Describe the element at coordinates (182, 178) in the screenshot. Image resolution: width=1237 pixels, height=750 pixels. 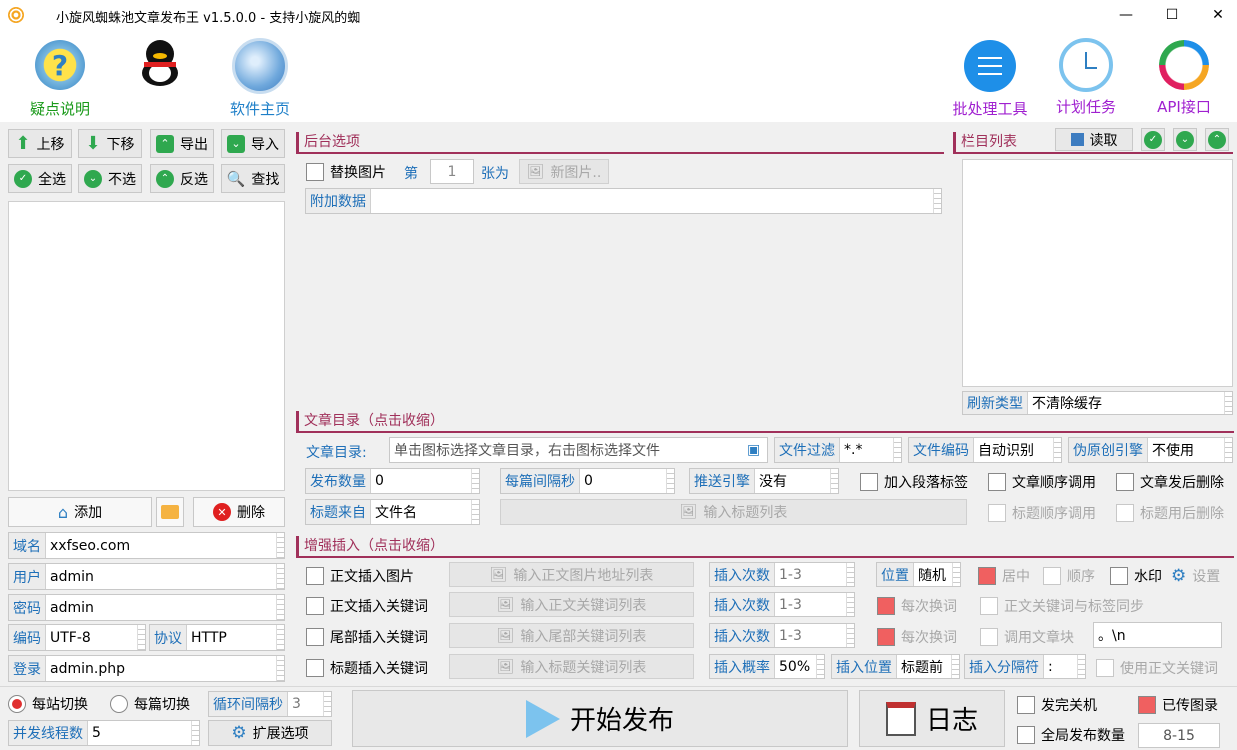
I see `invert-selection-button: ⌃ 反选` at that location.